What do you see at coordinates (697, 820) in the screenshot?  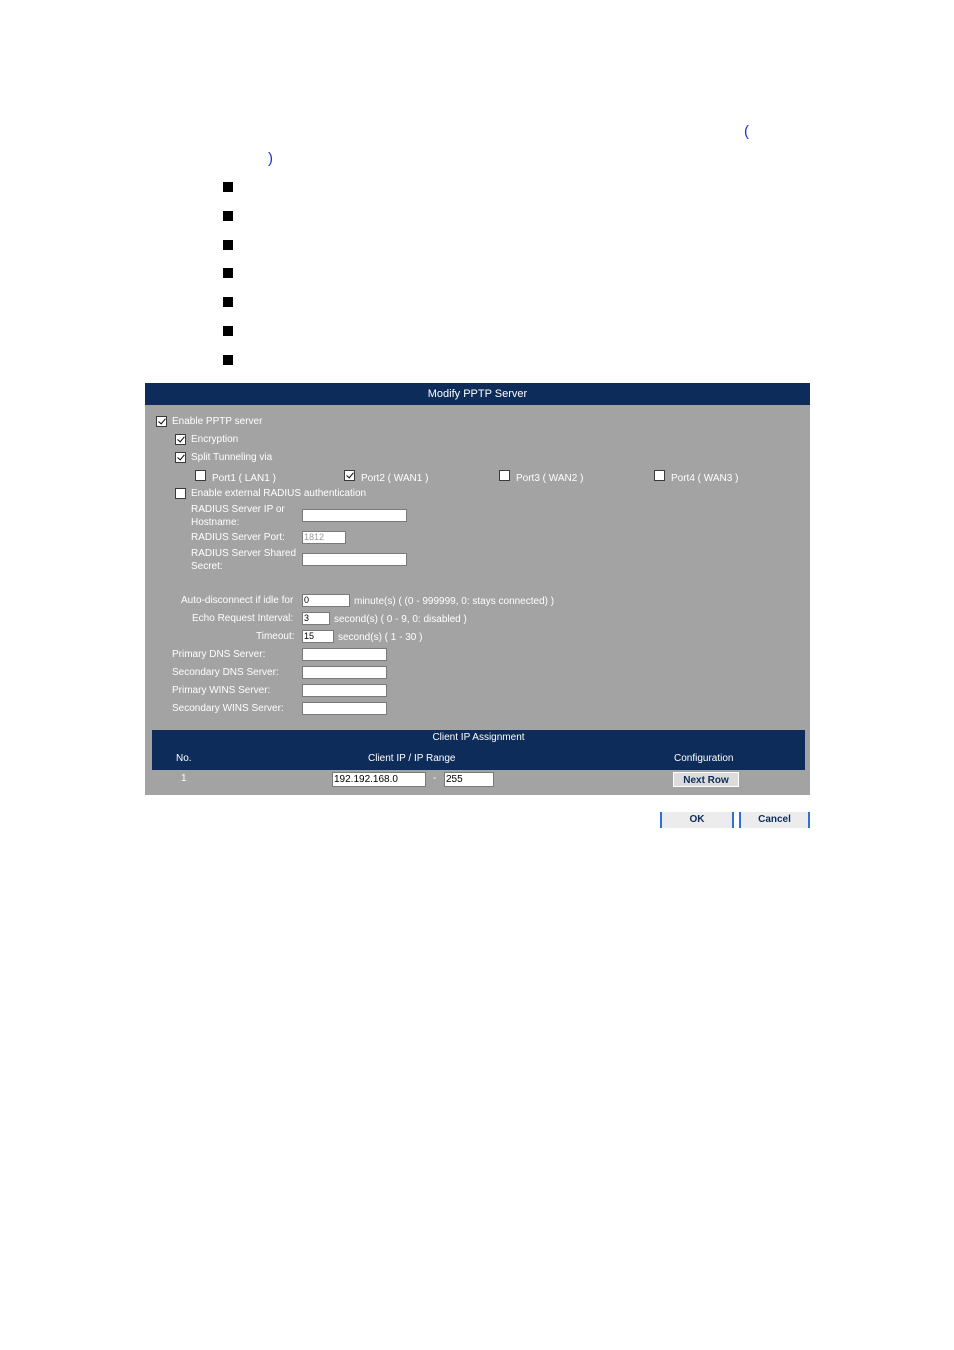 I see `ok-button: OK` at bounding box center [697, 820].